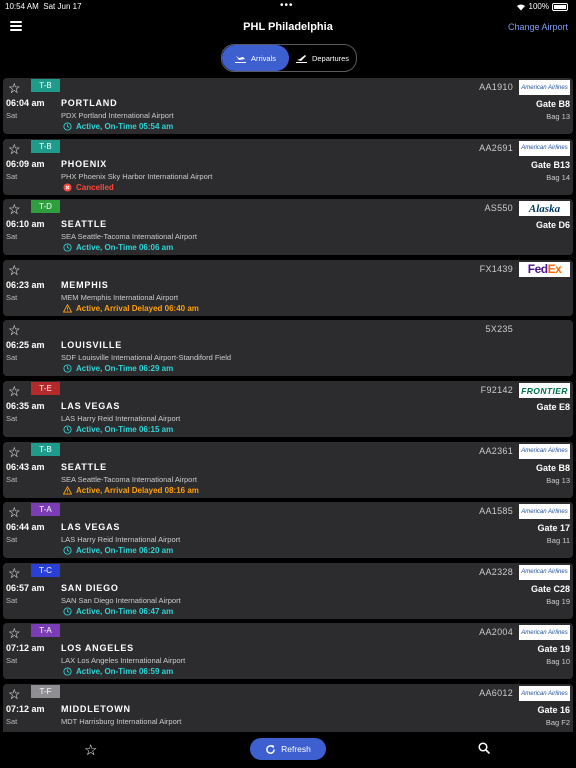  I want to click on tab-departures: Departures, so click(322, 58).